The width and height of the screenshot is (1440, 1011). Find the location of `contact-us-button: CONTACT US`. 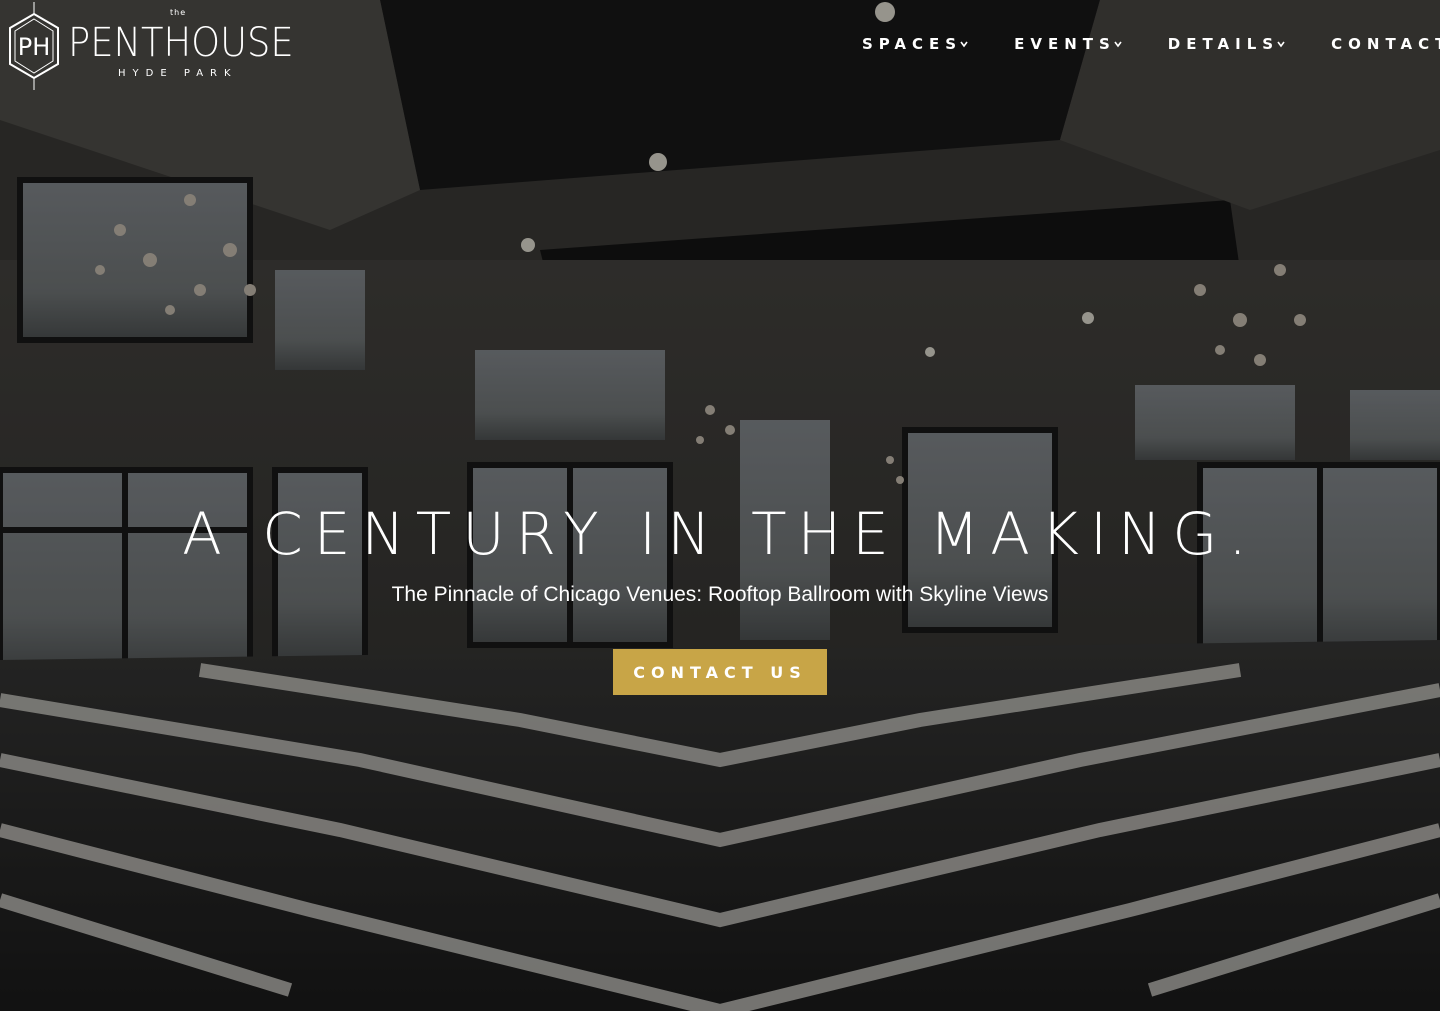

contact-us-button: CONTACT US is located at coordinates (720, 672).